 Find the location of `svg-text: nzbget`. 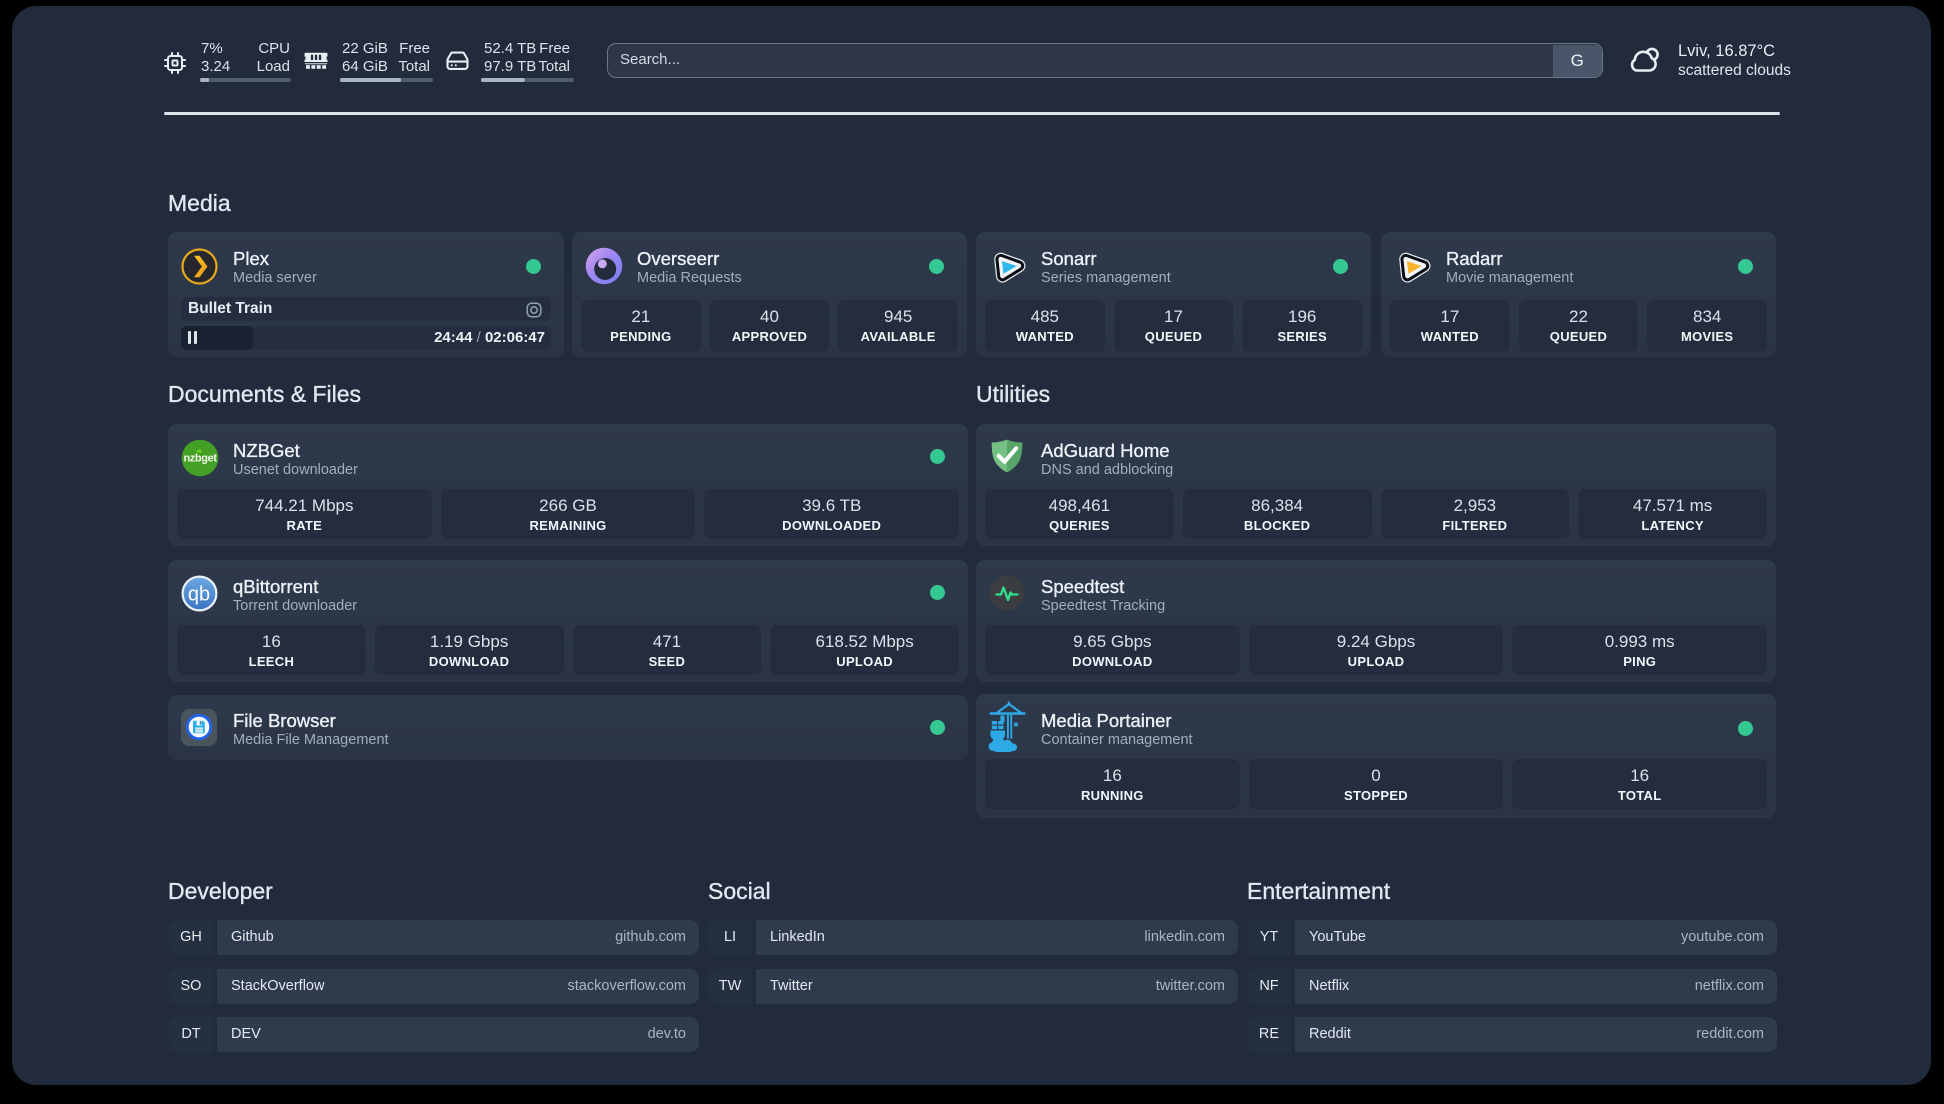

svg-text: nzbget is located at coordinates (200, 459).